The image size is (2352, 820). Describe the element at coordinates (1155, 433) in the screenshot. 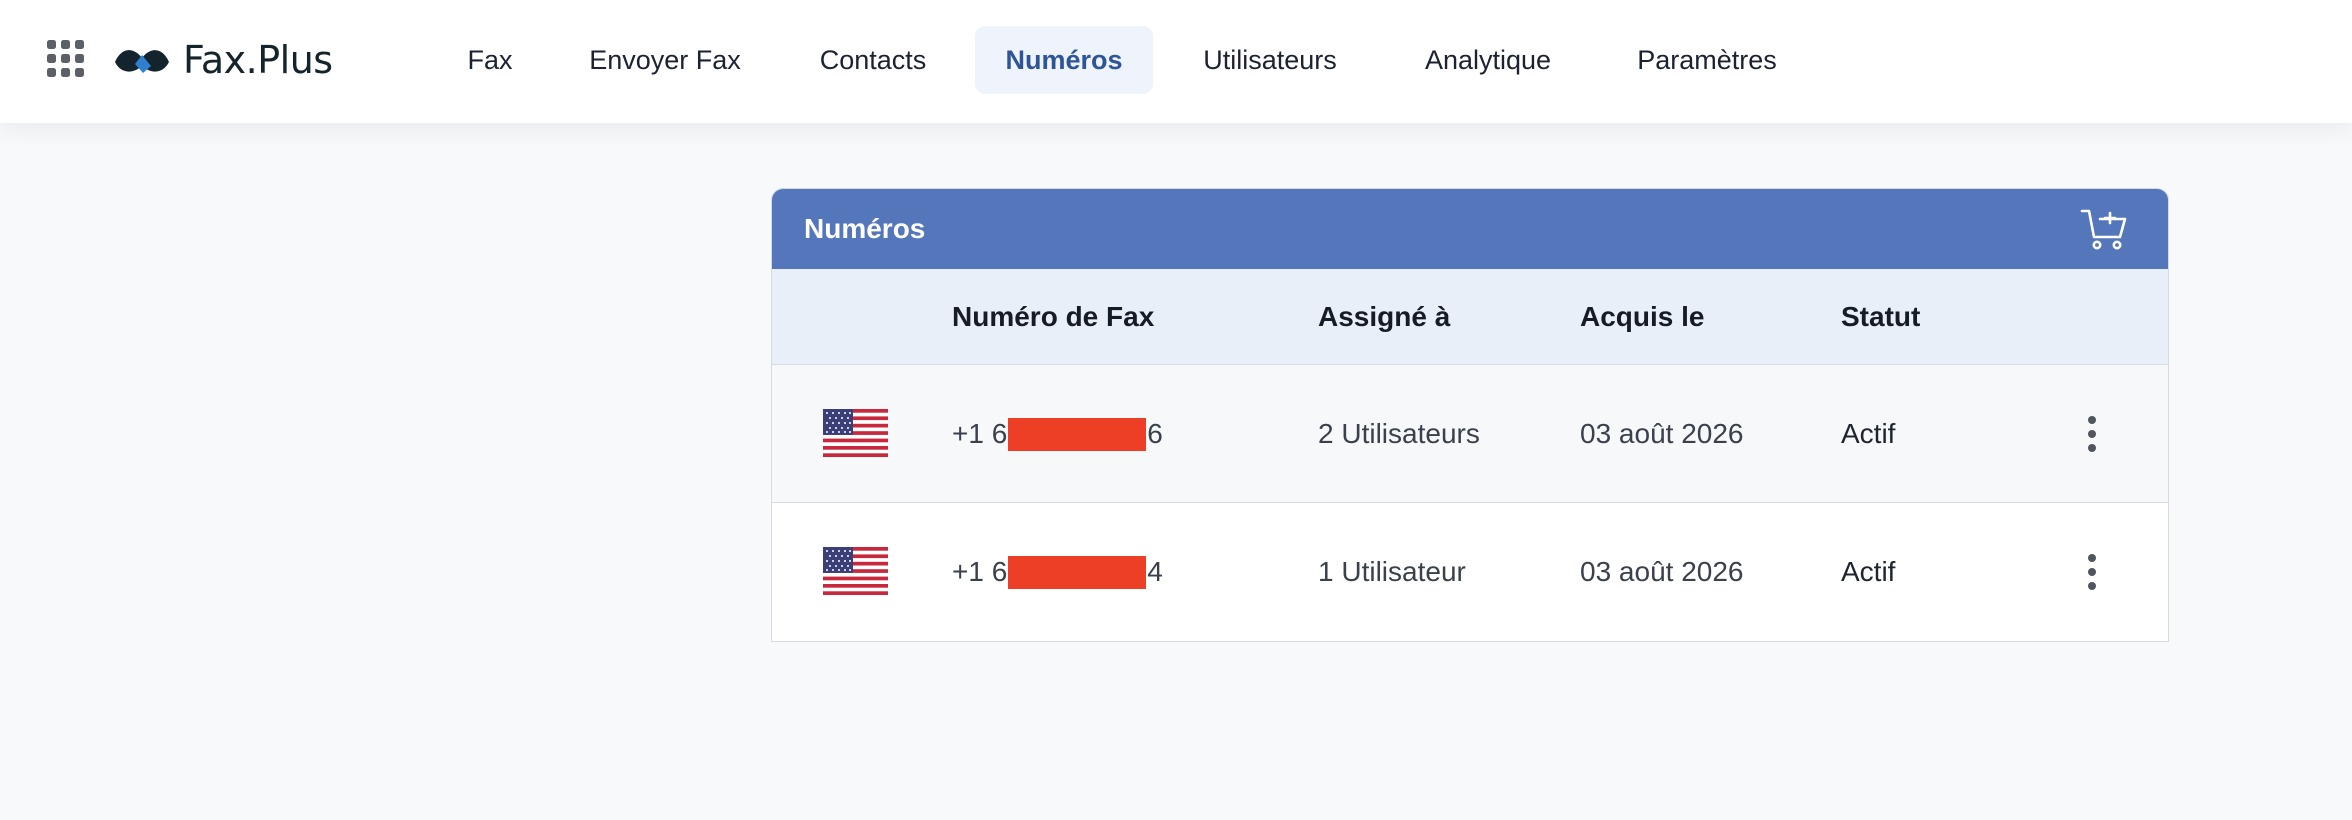

I see `fax-number-suffix: 6` at that location.